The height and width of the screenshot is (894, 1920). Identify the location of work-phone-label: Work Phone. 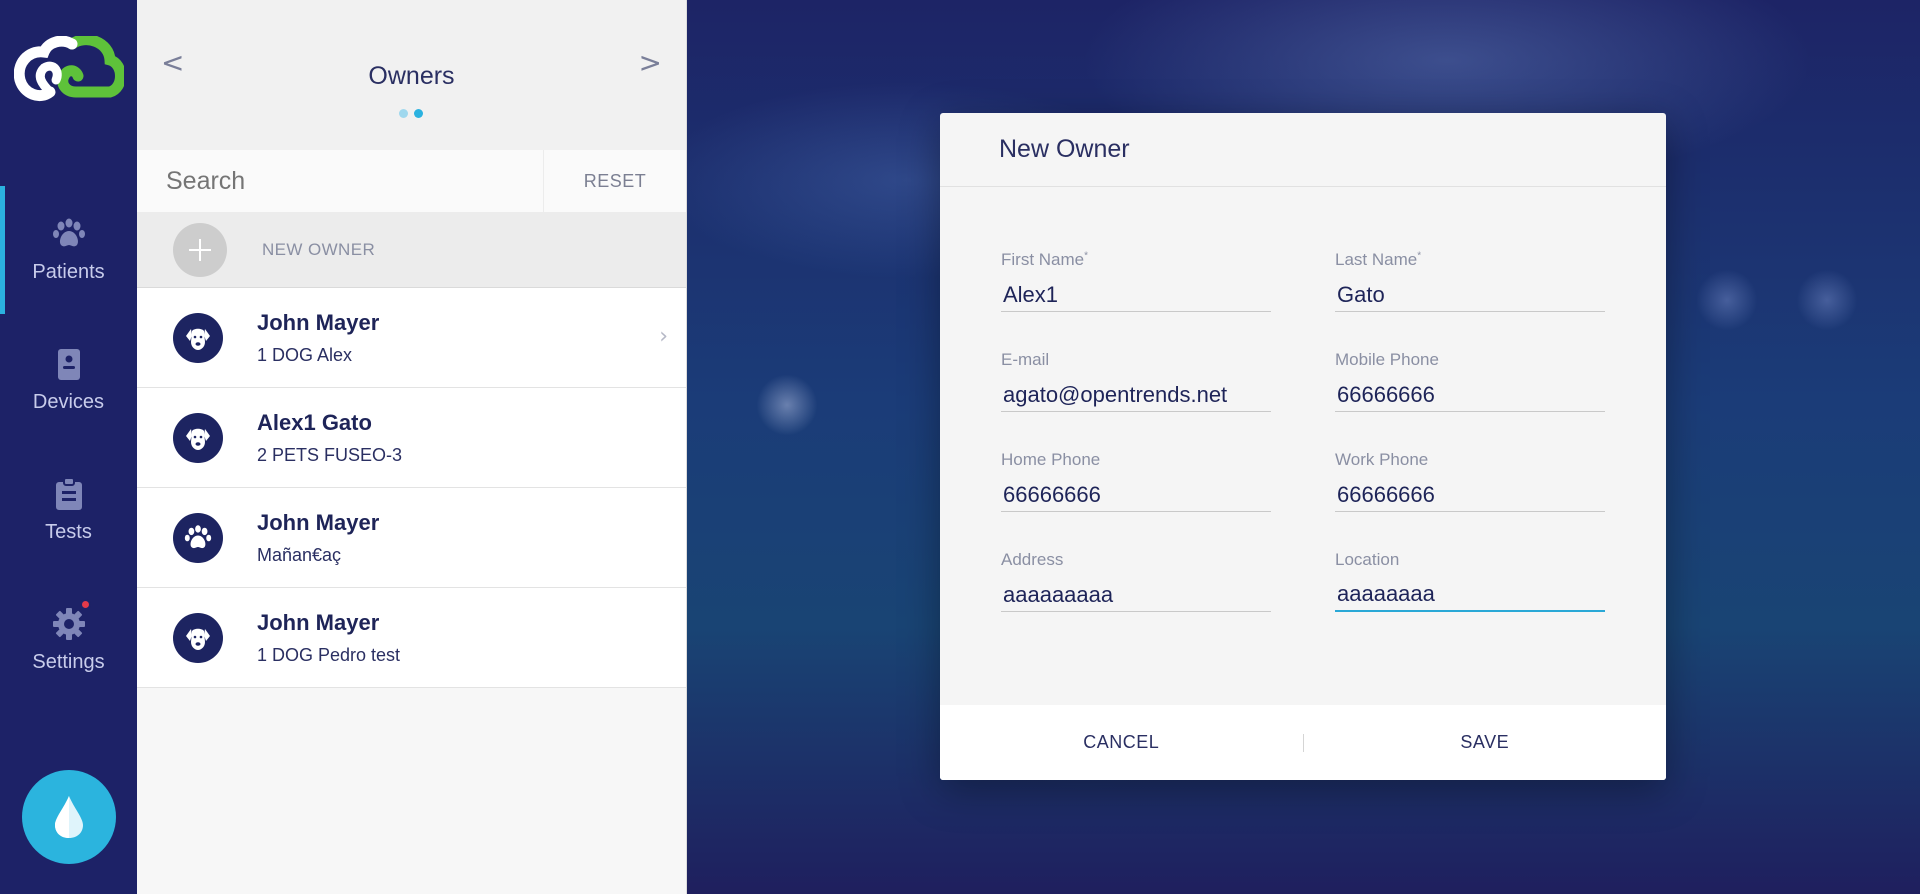
(1382, 459).